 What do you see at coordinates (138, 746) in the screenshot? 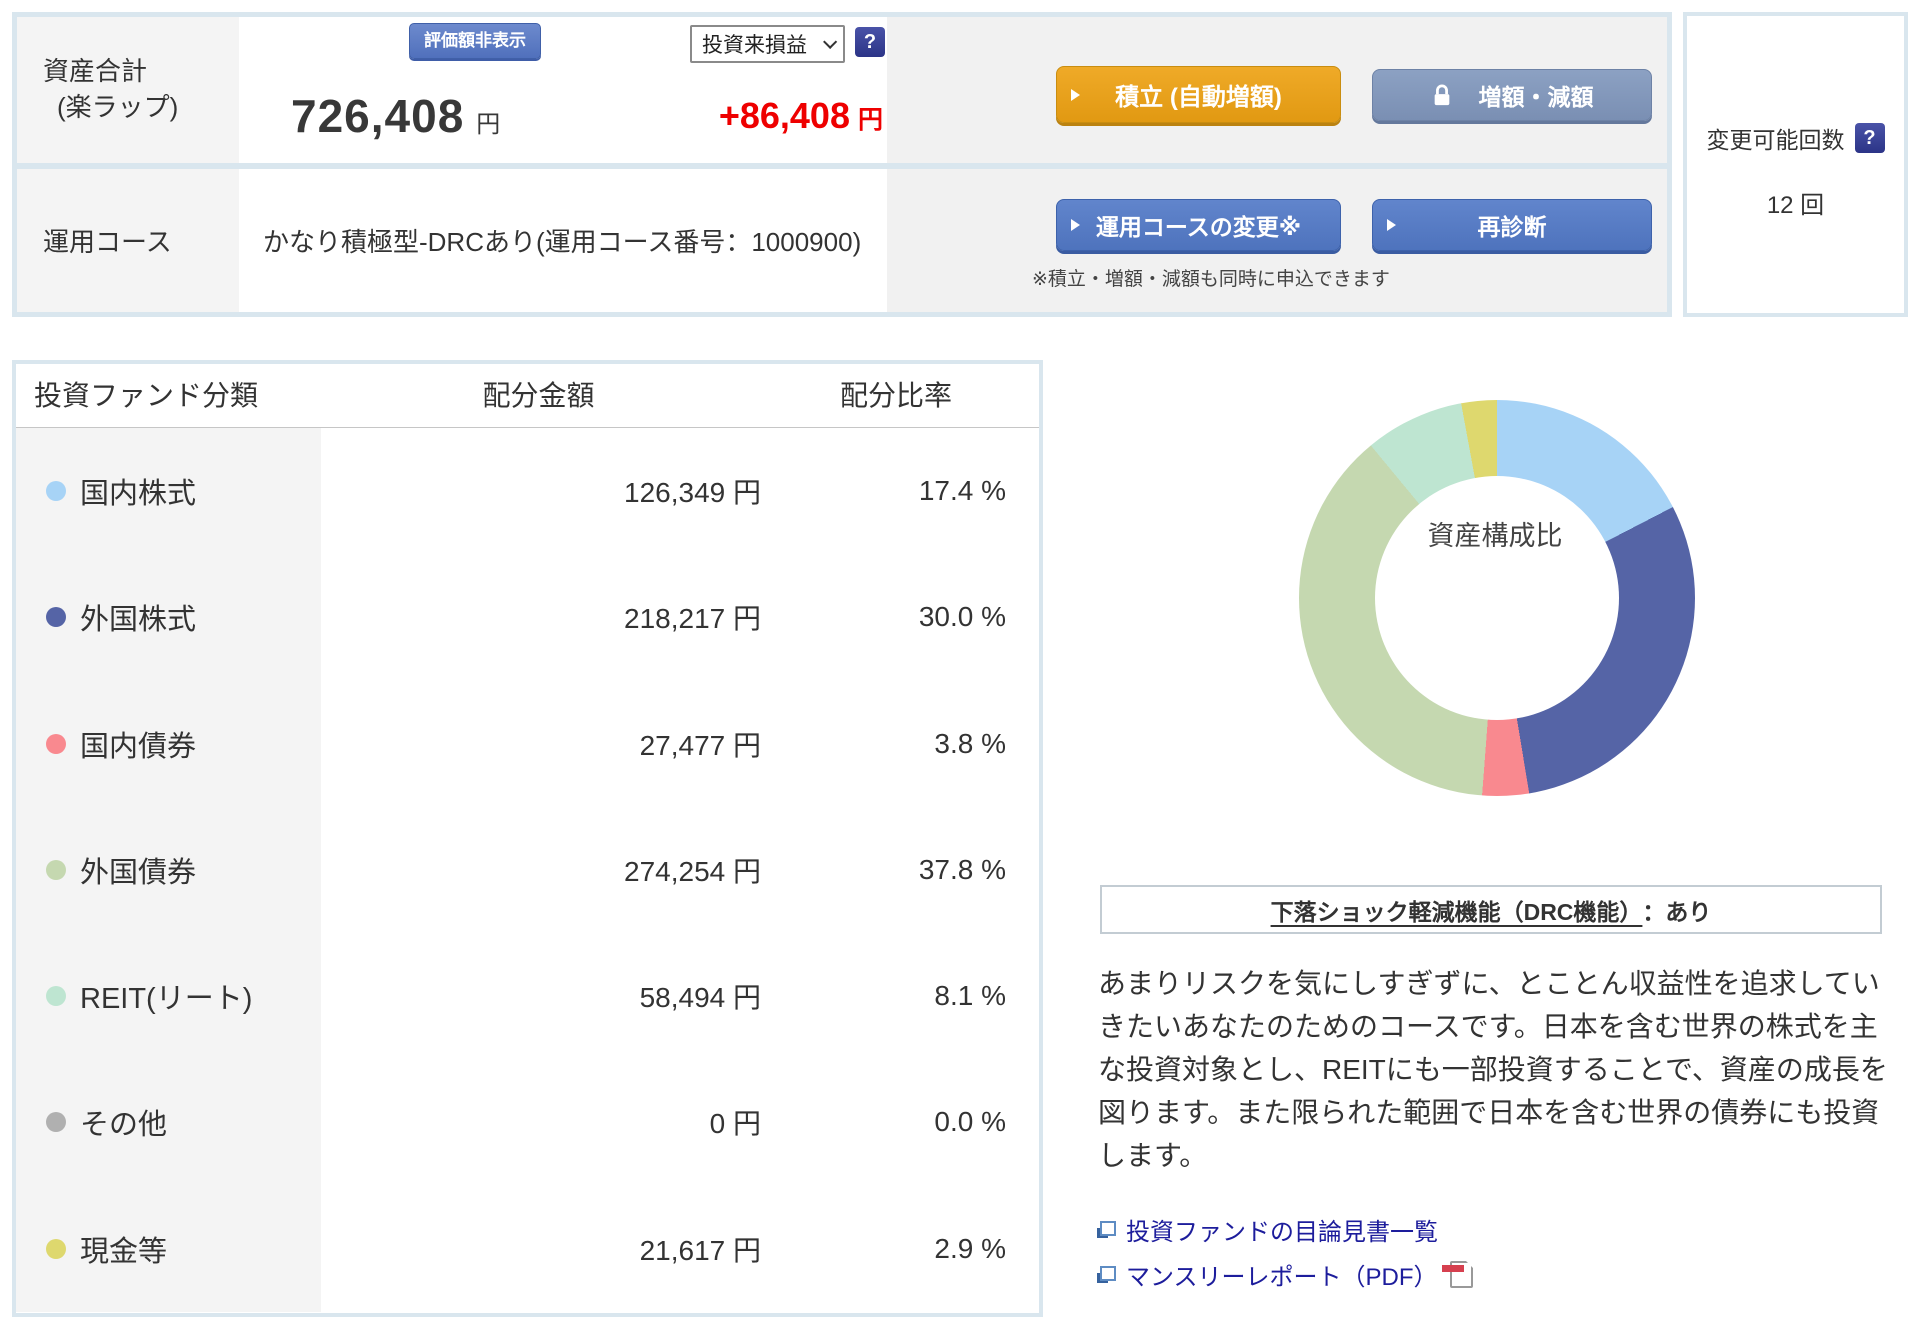
I see `category-label: 国内債券` at bounding box center [138, 746].